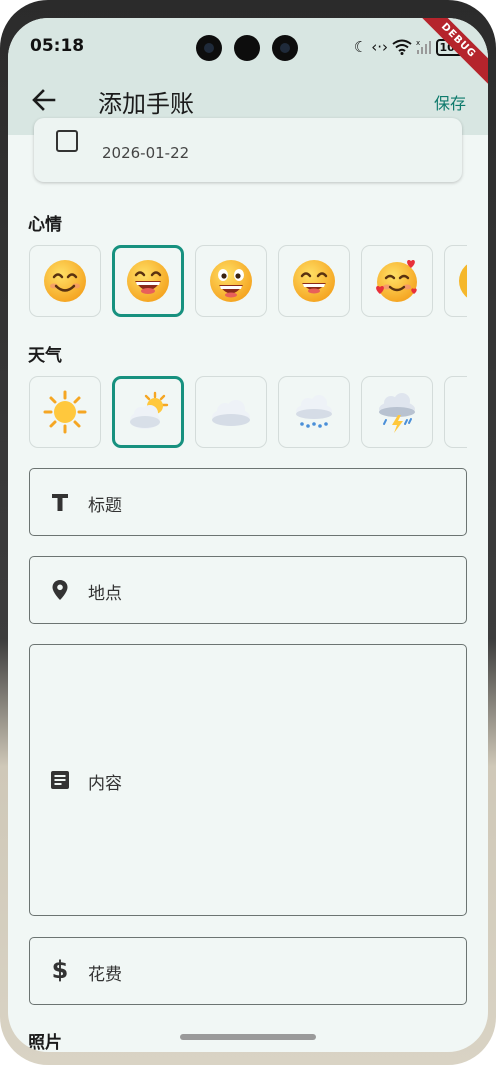 The width and height of the screenshot is (496, 1065). What do you see at coordinates (463, 281) in the screenshot?
I see `partial-face-icon` at bounding box center [463, 281].